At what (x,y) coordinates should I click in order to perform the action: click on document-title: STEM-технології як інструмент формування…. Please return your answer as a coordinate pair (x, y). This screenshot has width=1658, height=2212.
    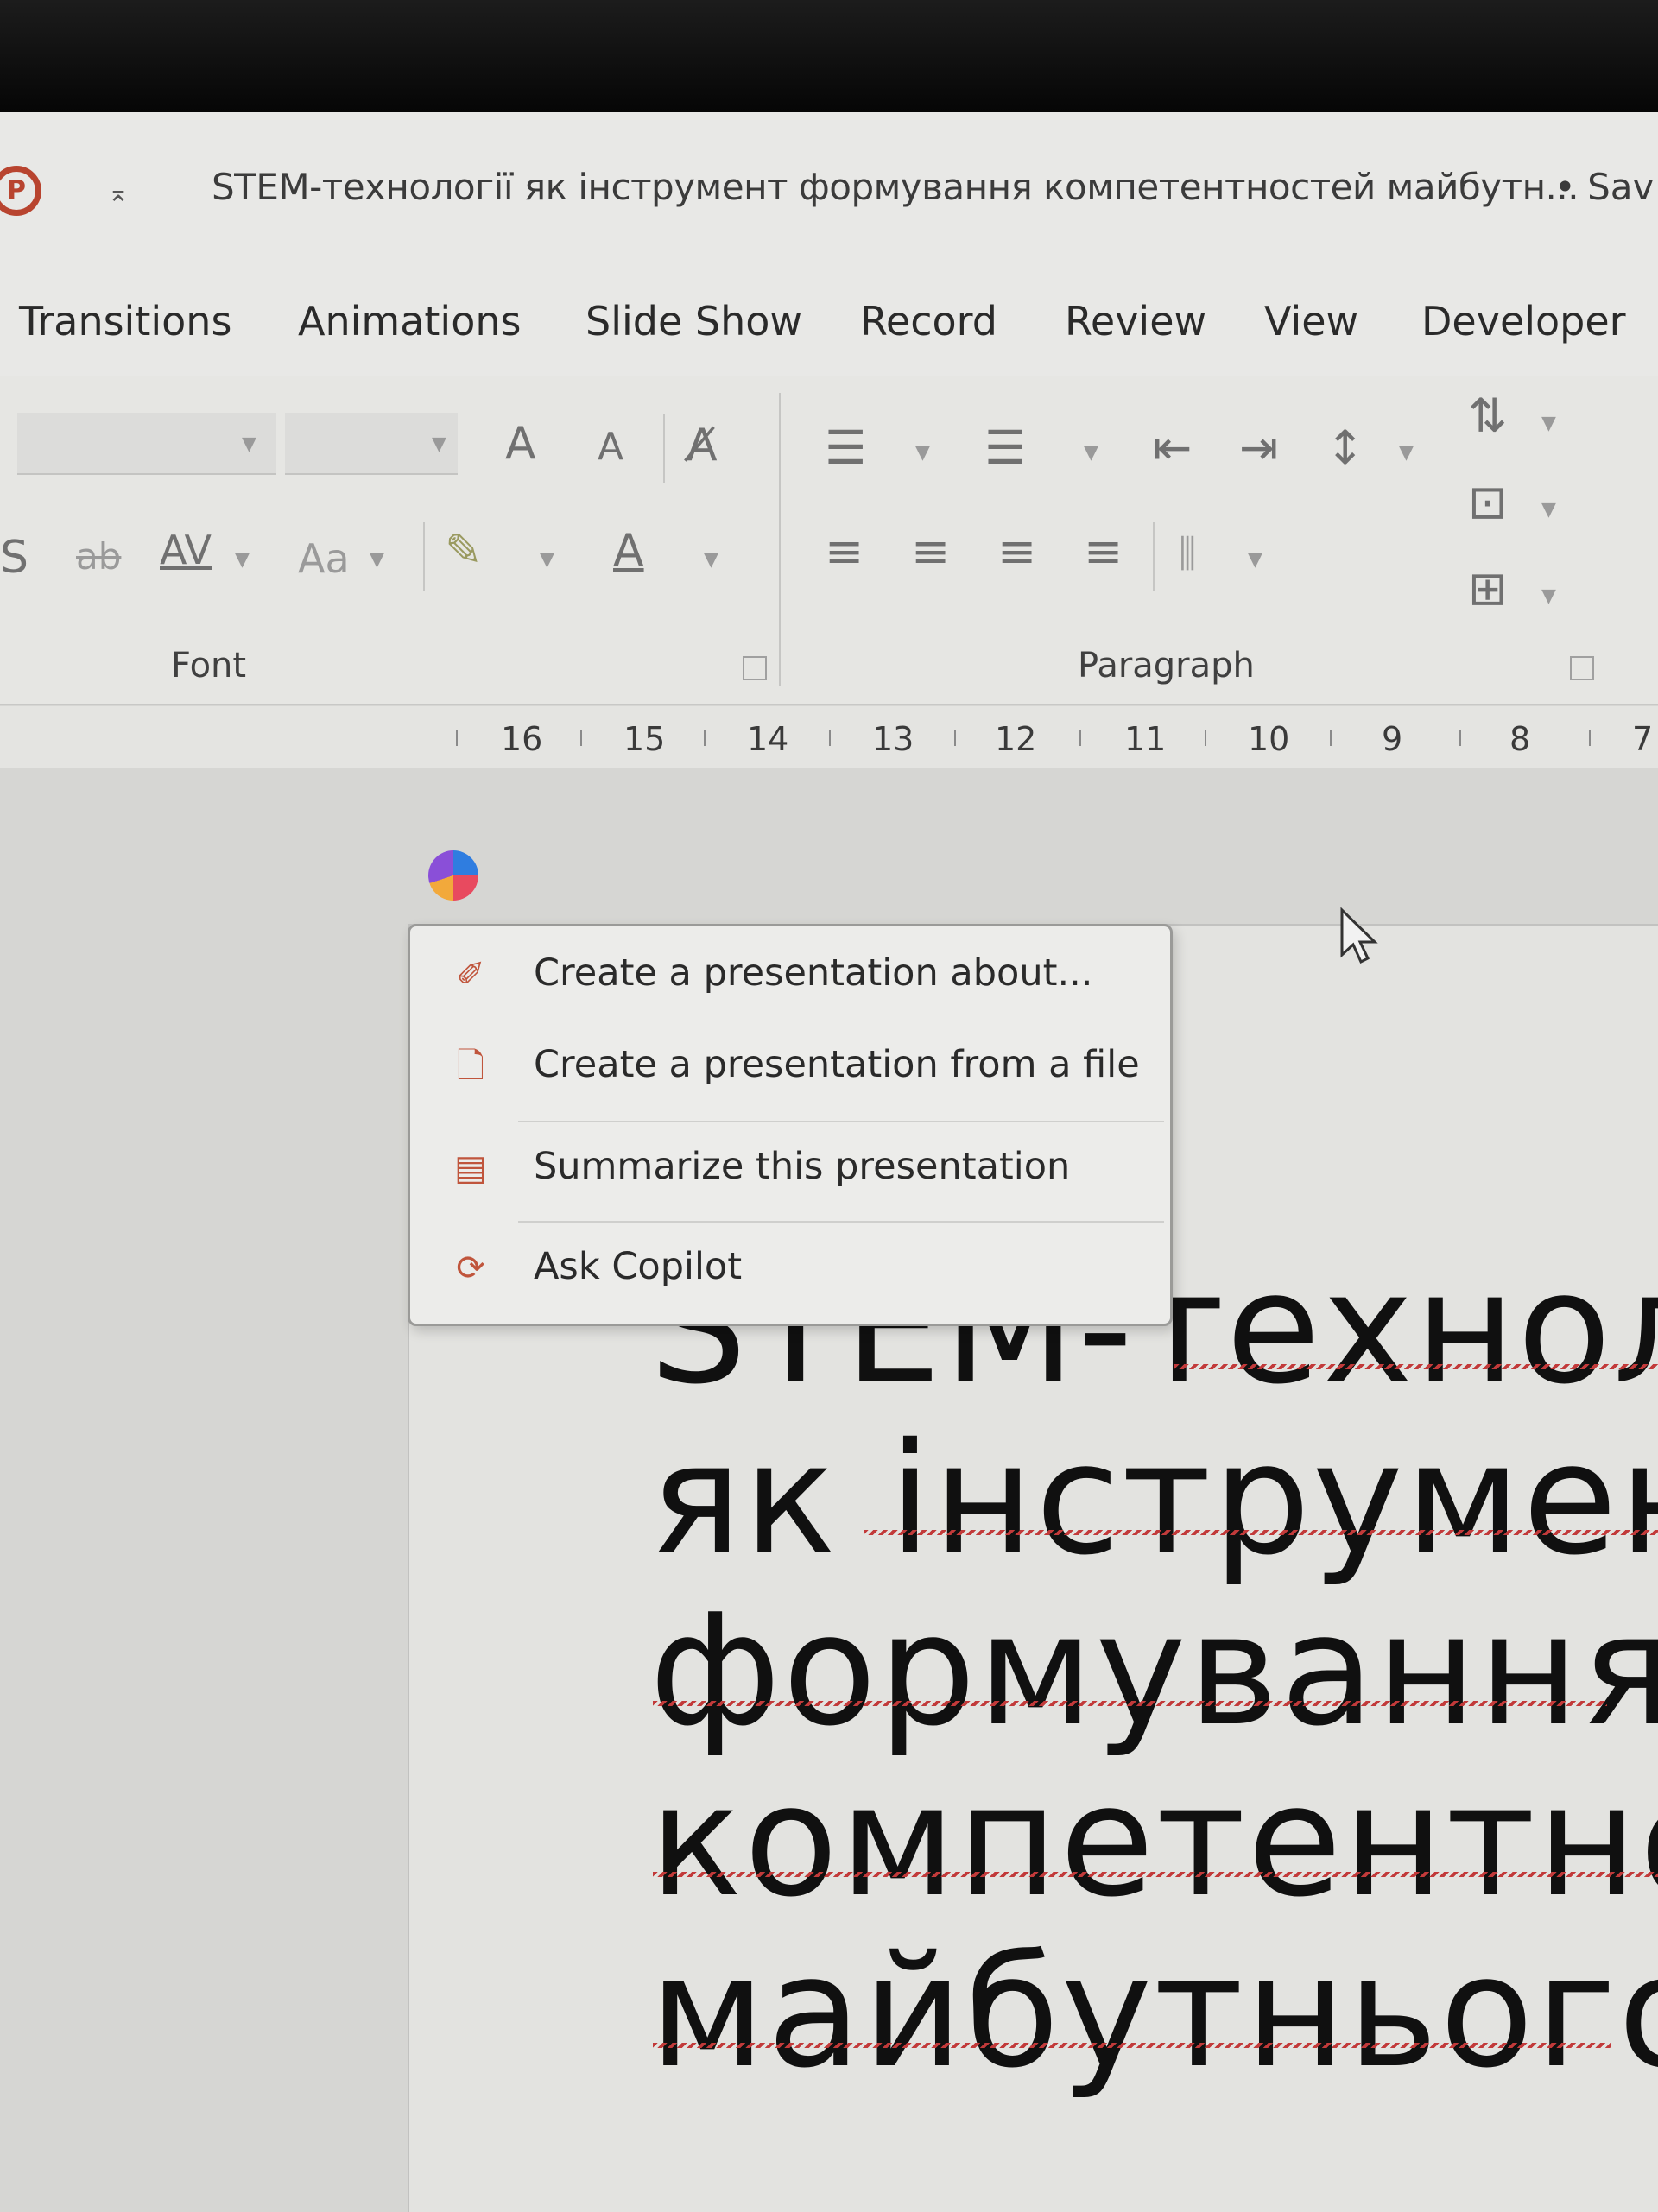
    Looking at the image, I should click on (896, 187).